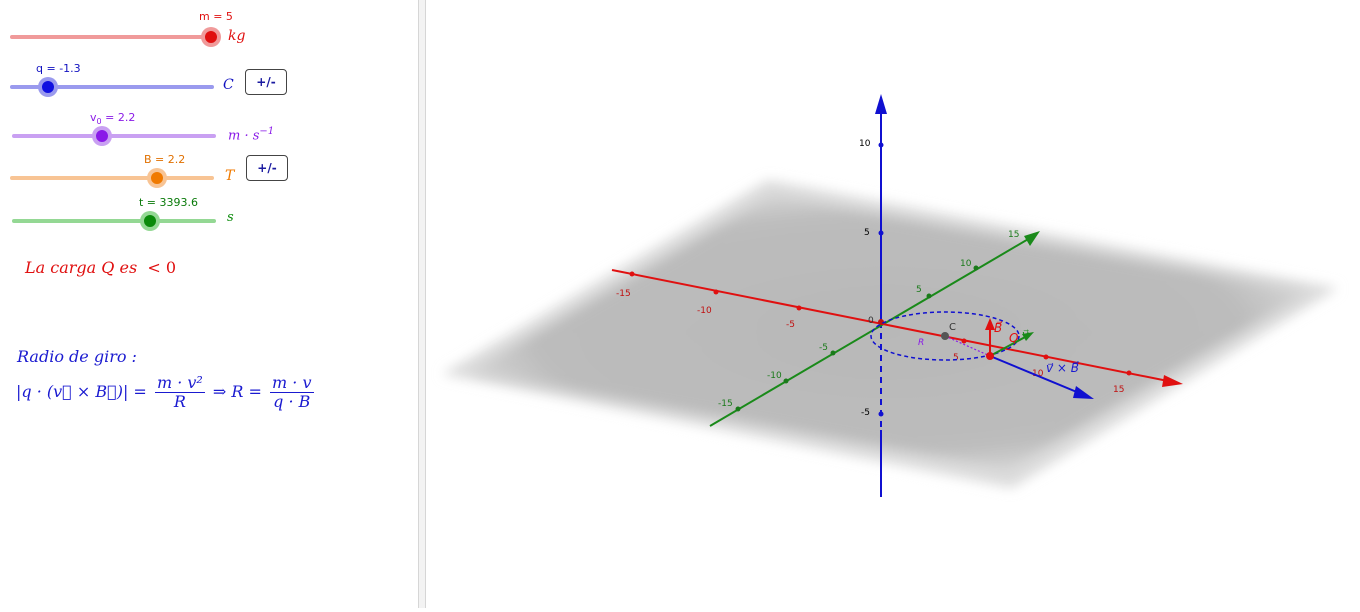 The image size is (1360, 612). What do you see at coordinates (865, 413) in the screenshot?
I see `z-tick-label-neg5: -5` at bounding box center [865, 413].